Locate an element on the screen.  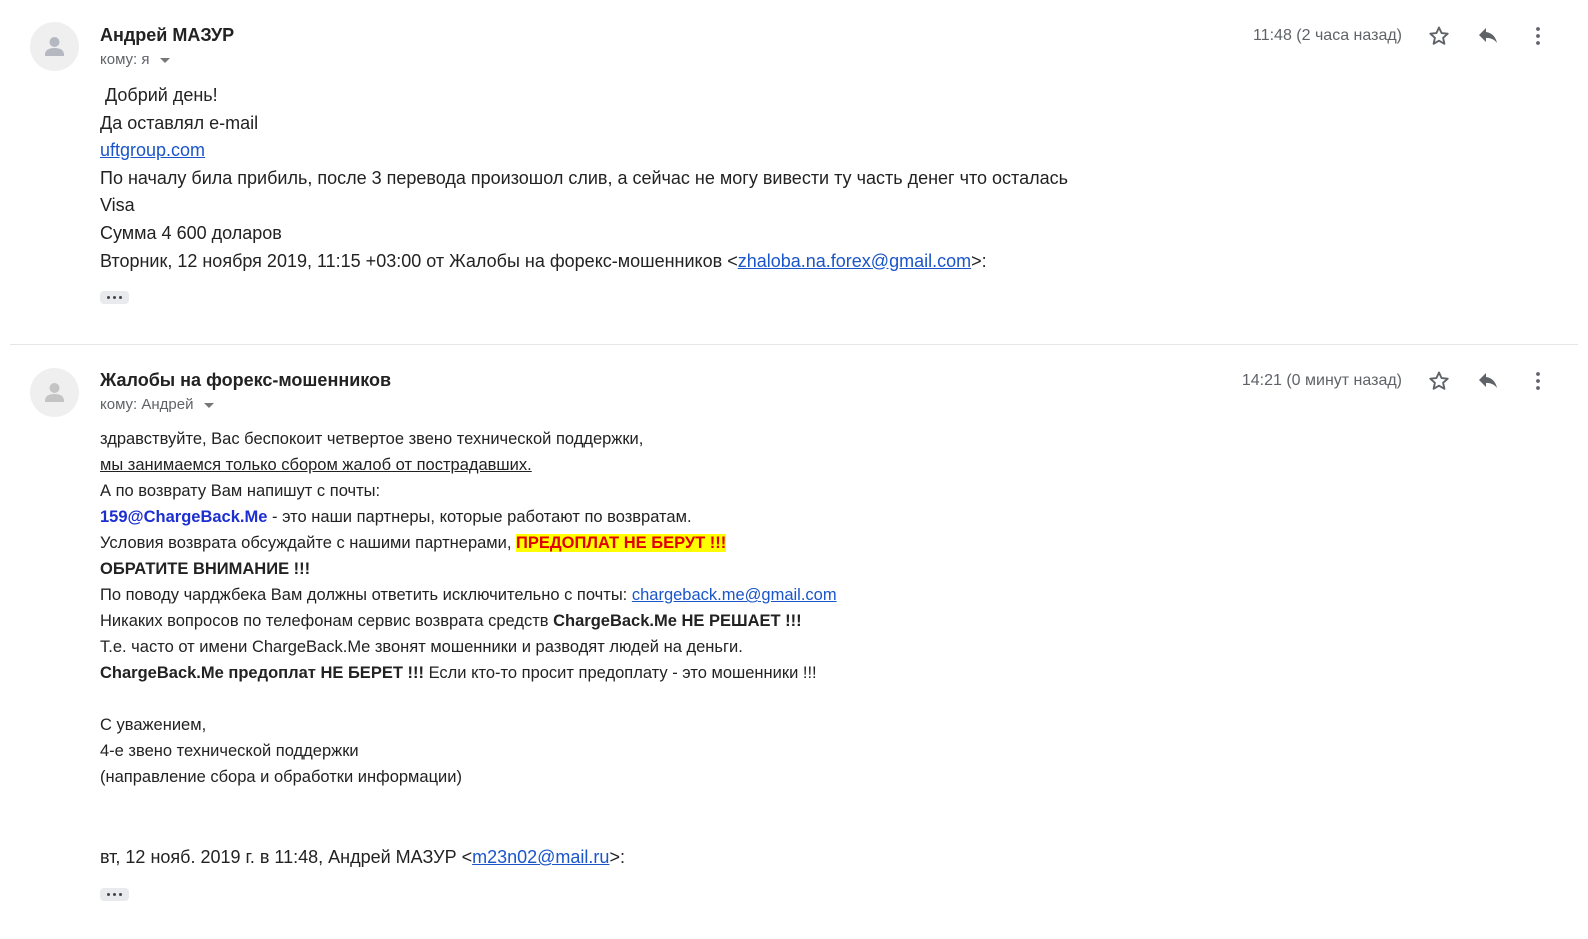
sender-name: Андрей МАЗУР is located at coordinates (167, 35).